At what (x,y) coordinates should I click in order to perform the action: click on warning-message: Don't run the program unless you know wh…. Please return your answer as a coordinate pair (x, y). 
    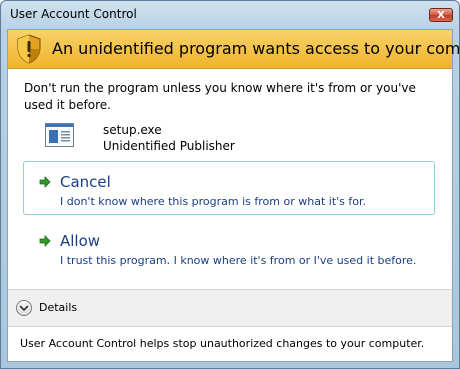
    Looking at the image, I should click on (220, 96).